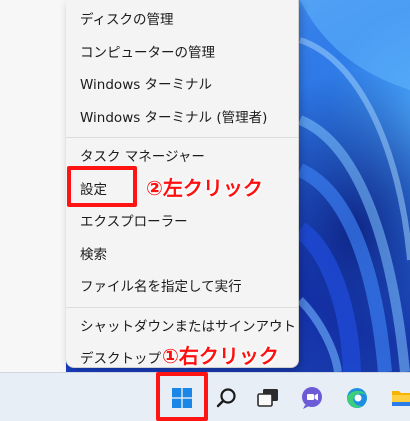 This screenshot has height=421, width=410. I want to click on right-click-annotation: ①右クリック, so click(220, 356).